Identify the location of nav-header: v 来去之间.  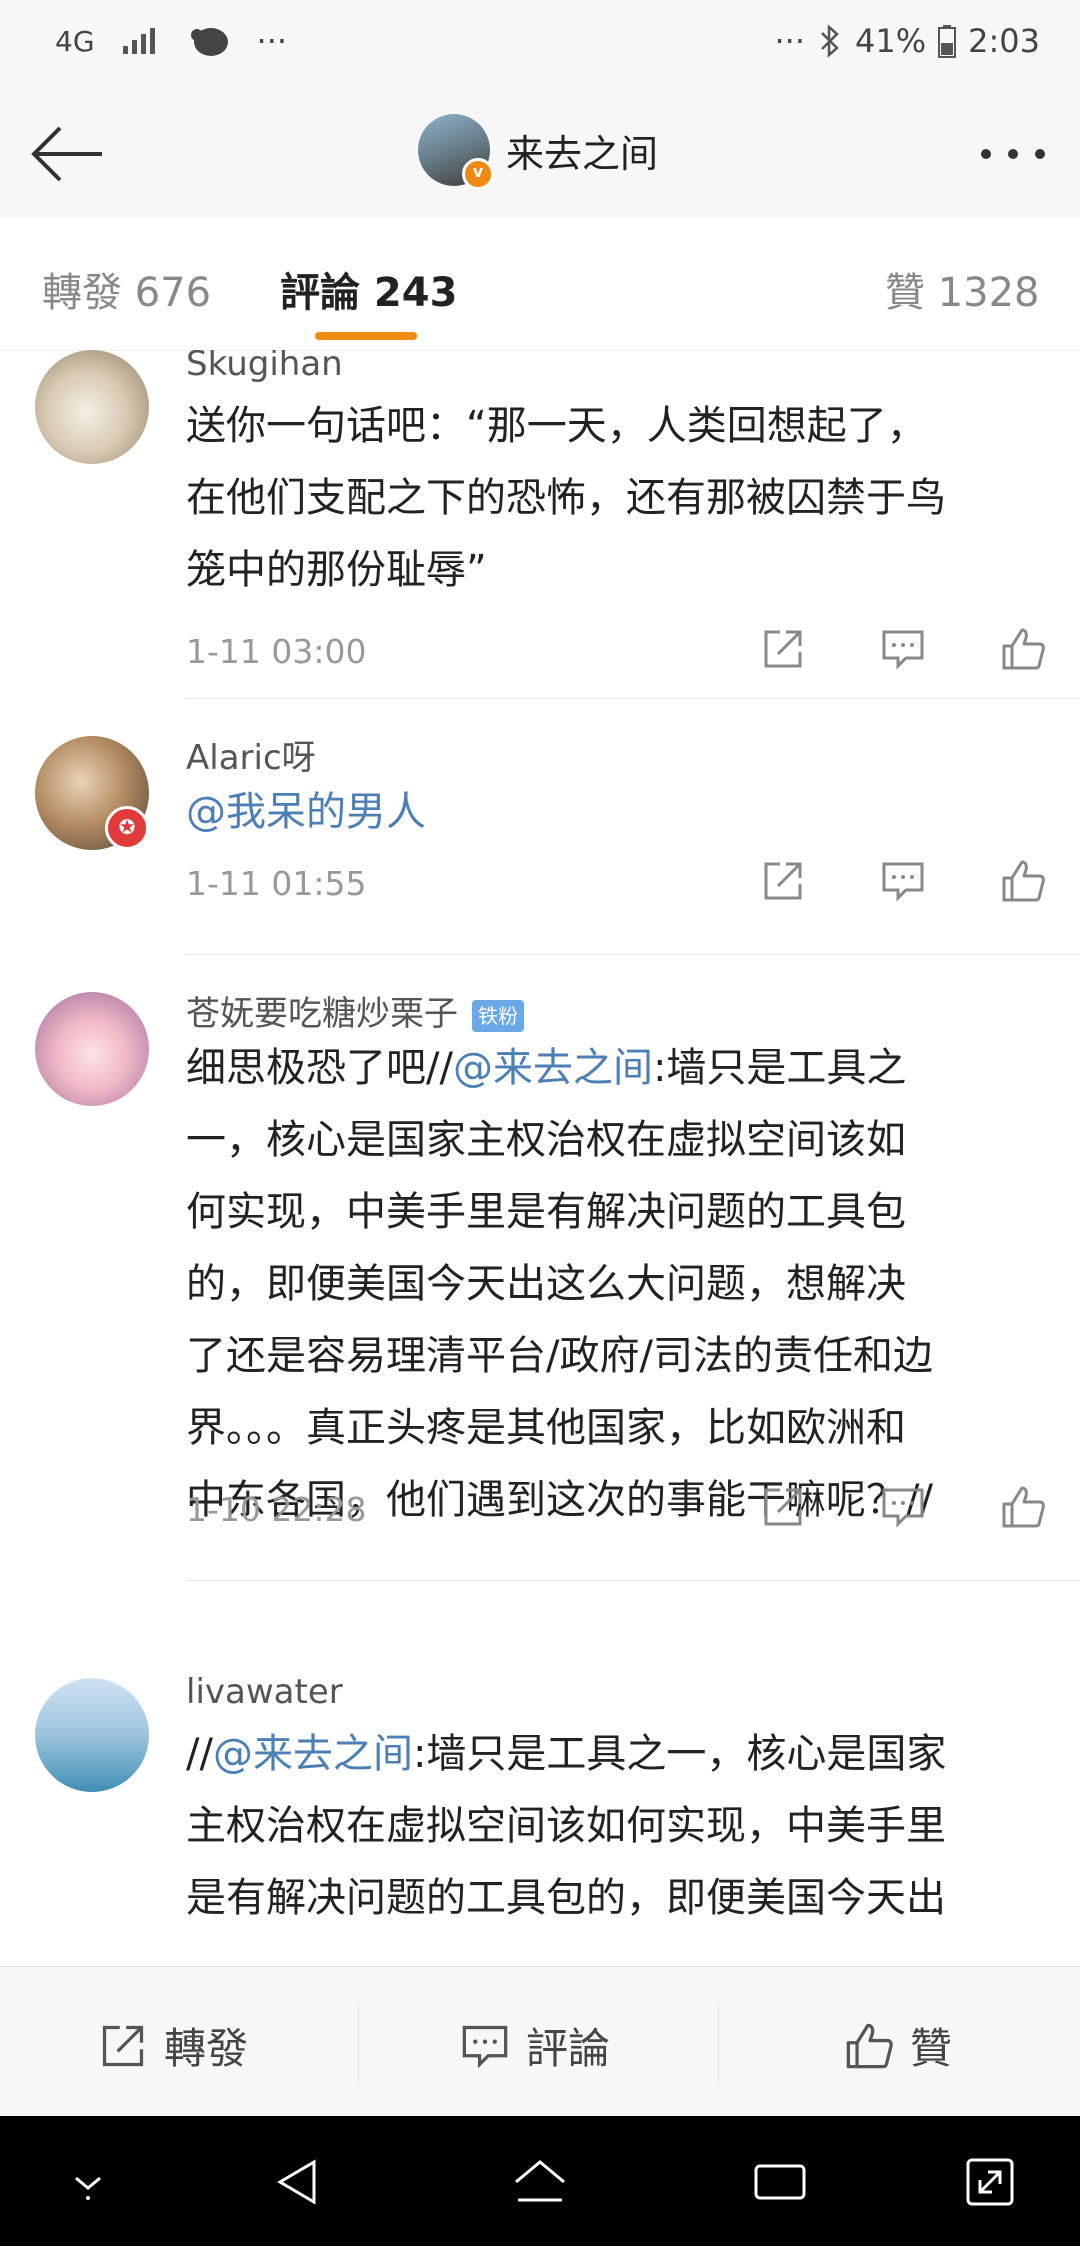
(540, 154).